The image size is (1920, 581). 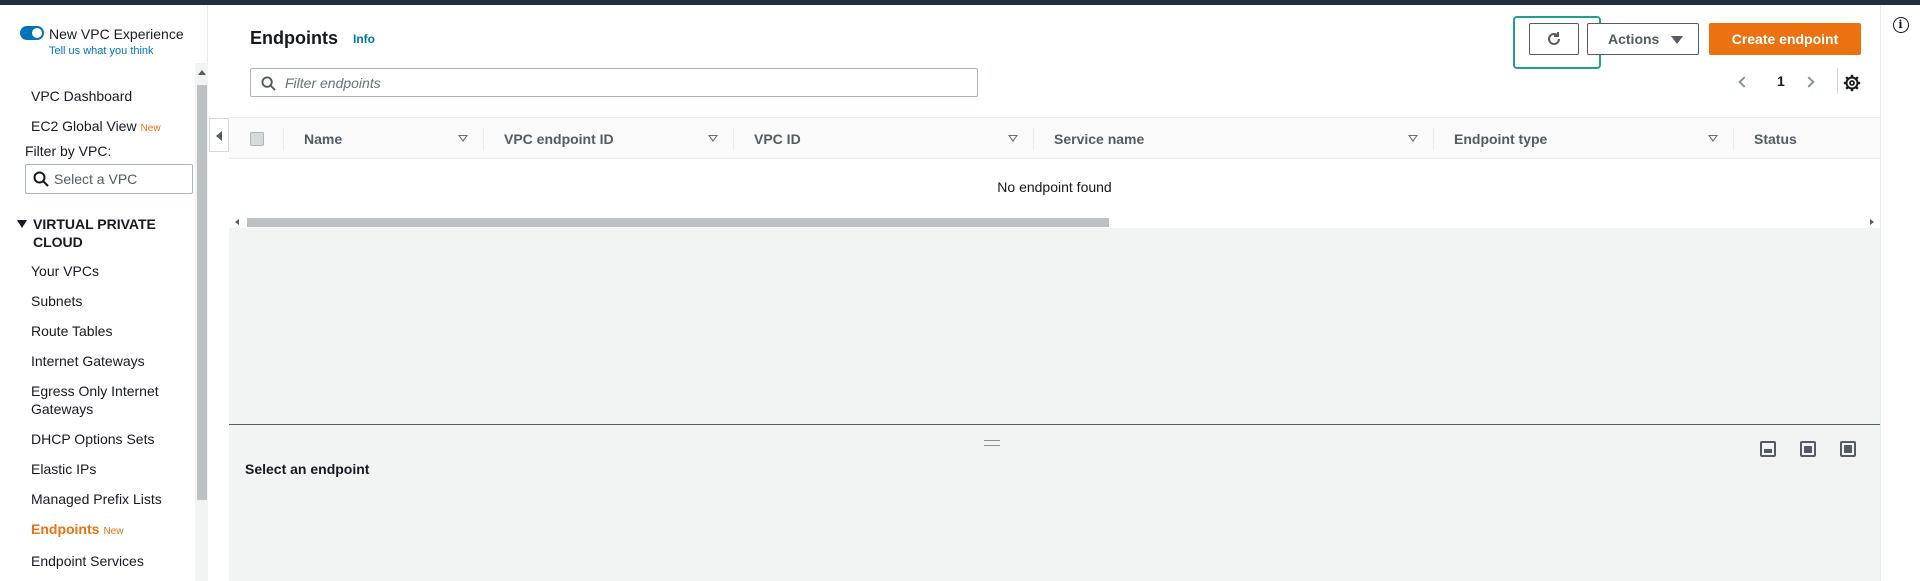 I want to click on create-endpoint-label: Create endpoint, so click(x=1785, y=39).